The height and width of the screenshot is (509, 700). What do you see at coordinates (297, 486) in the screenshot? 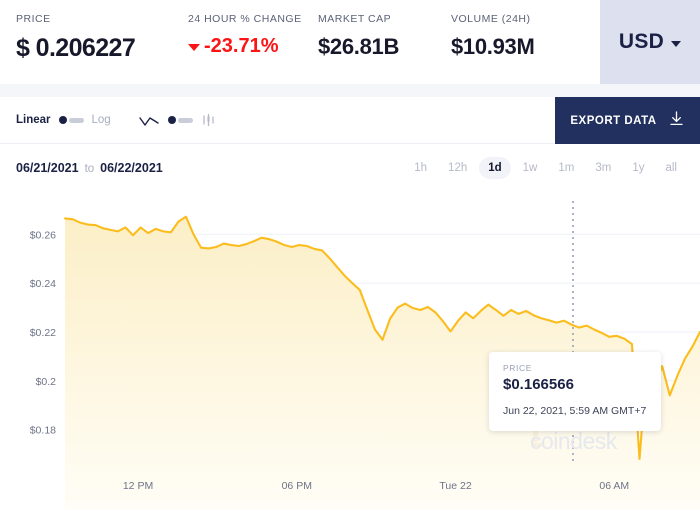
I see `x-axis-tick-label: 06 PM` at bounding box center [297, 486].